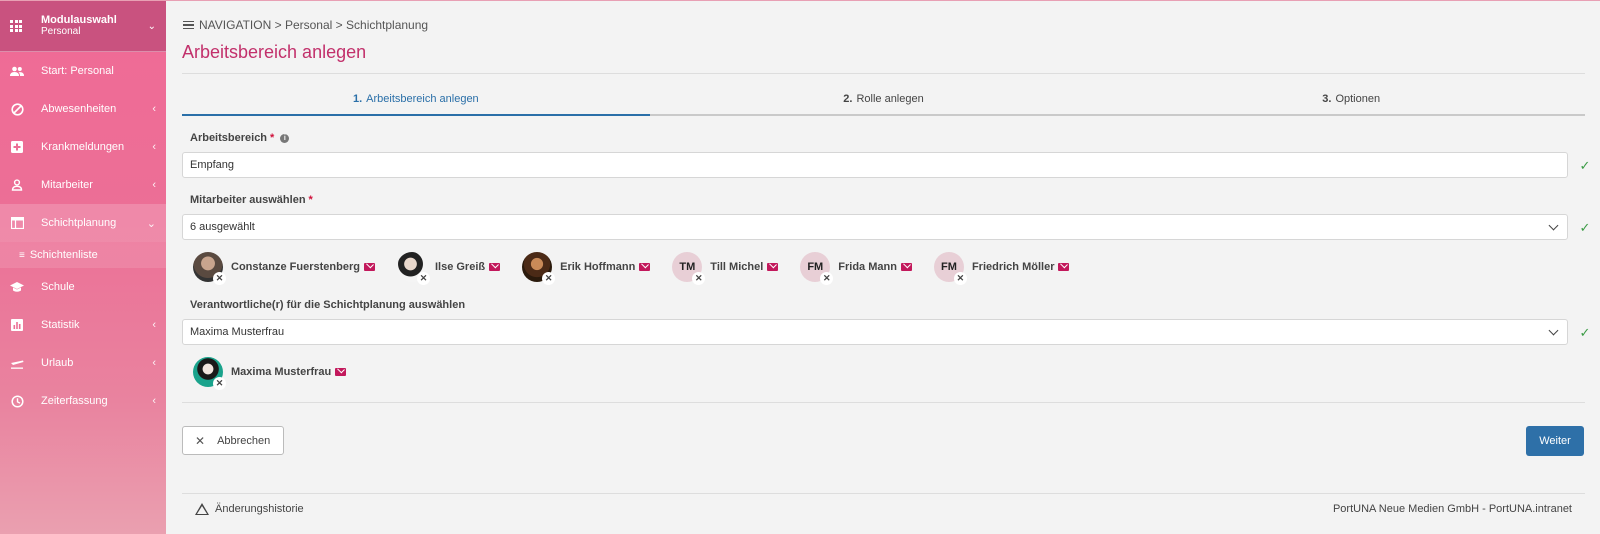  I want to click on employee-name: Friedrich Möller, so click(1013, 267).